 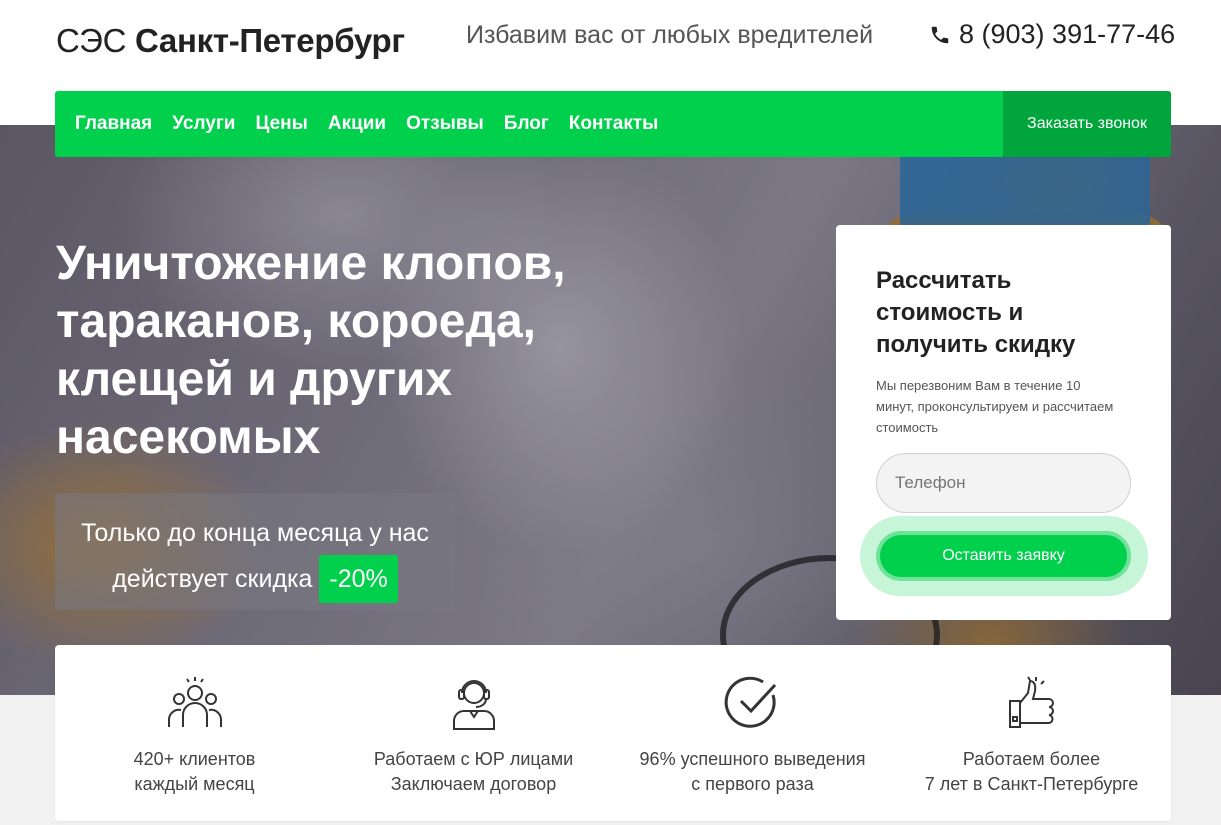 I want to click on feature-item: 420+ клиентов каждый месяц, so click(x=194, y=733).